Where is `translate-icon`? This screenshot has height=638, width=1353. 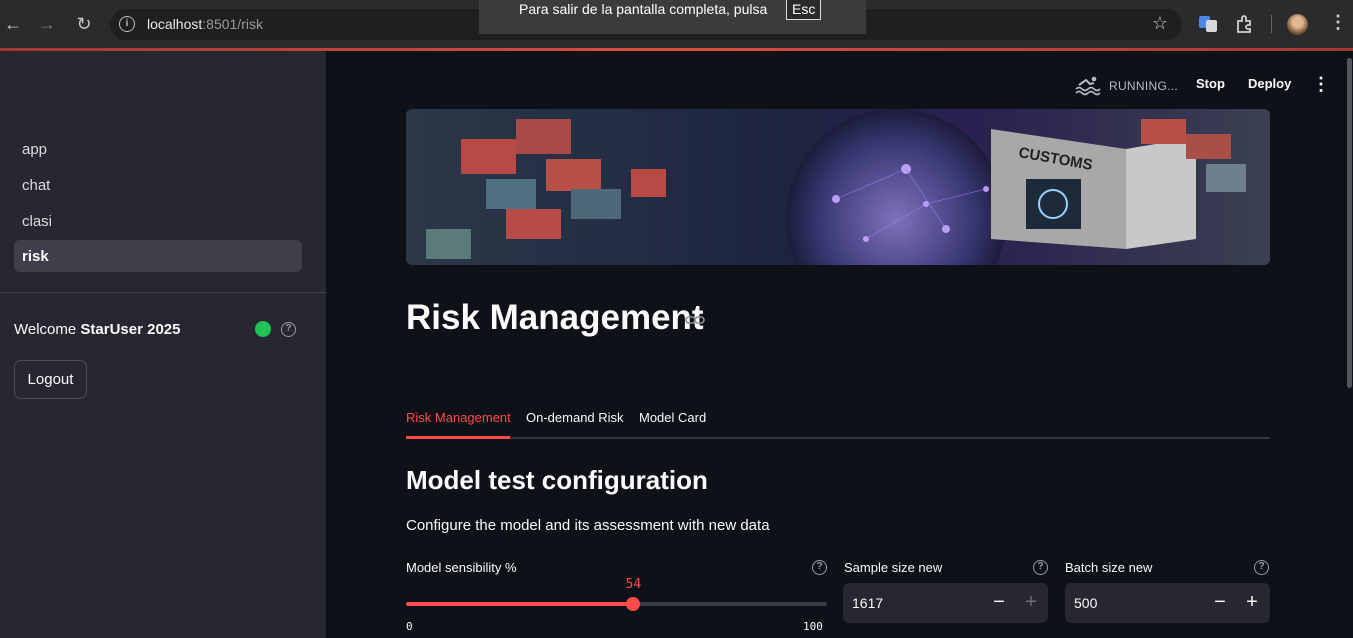 translate-icon is located at coordinates (1208, 24).